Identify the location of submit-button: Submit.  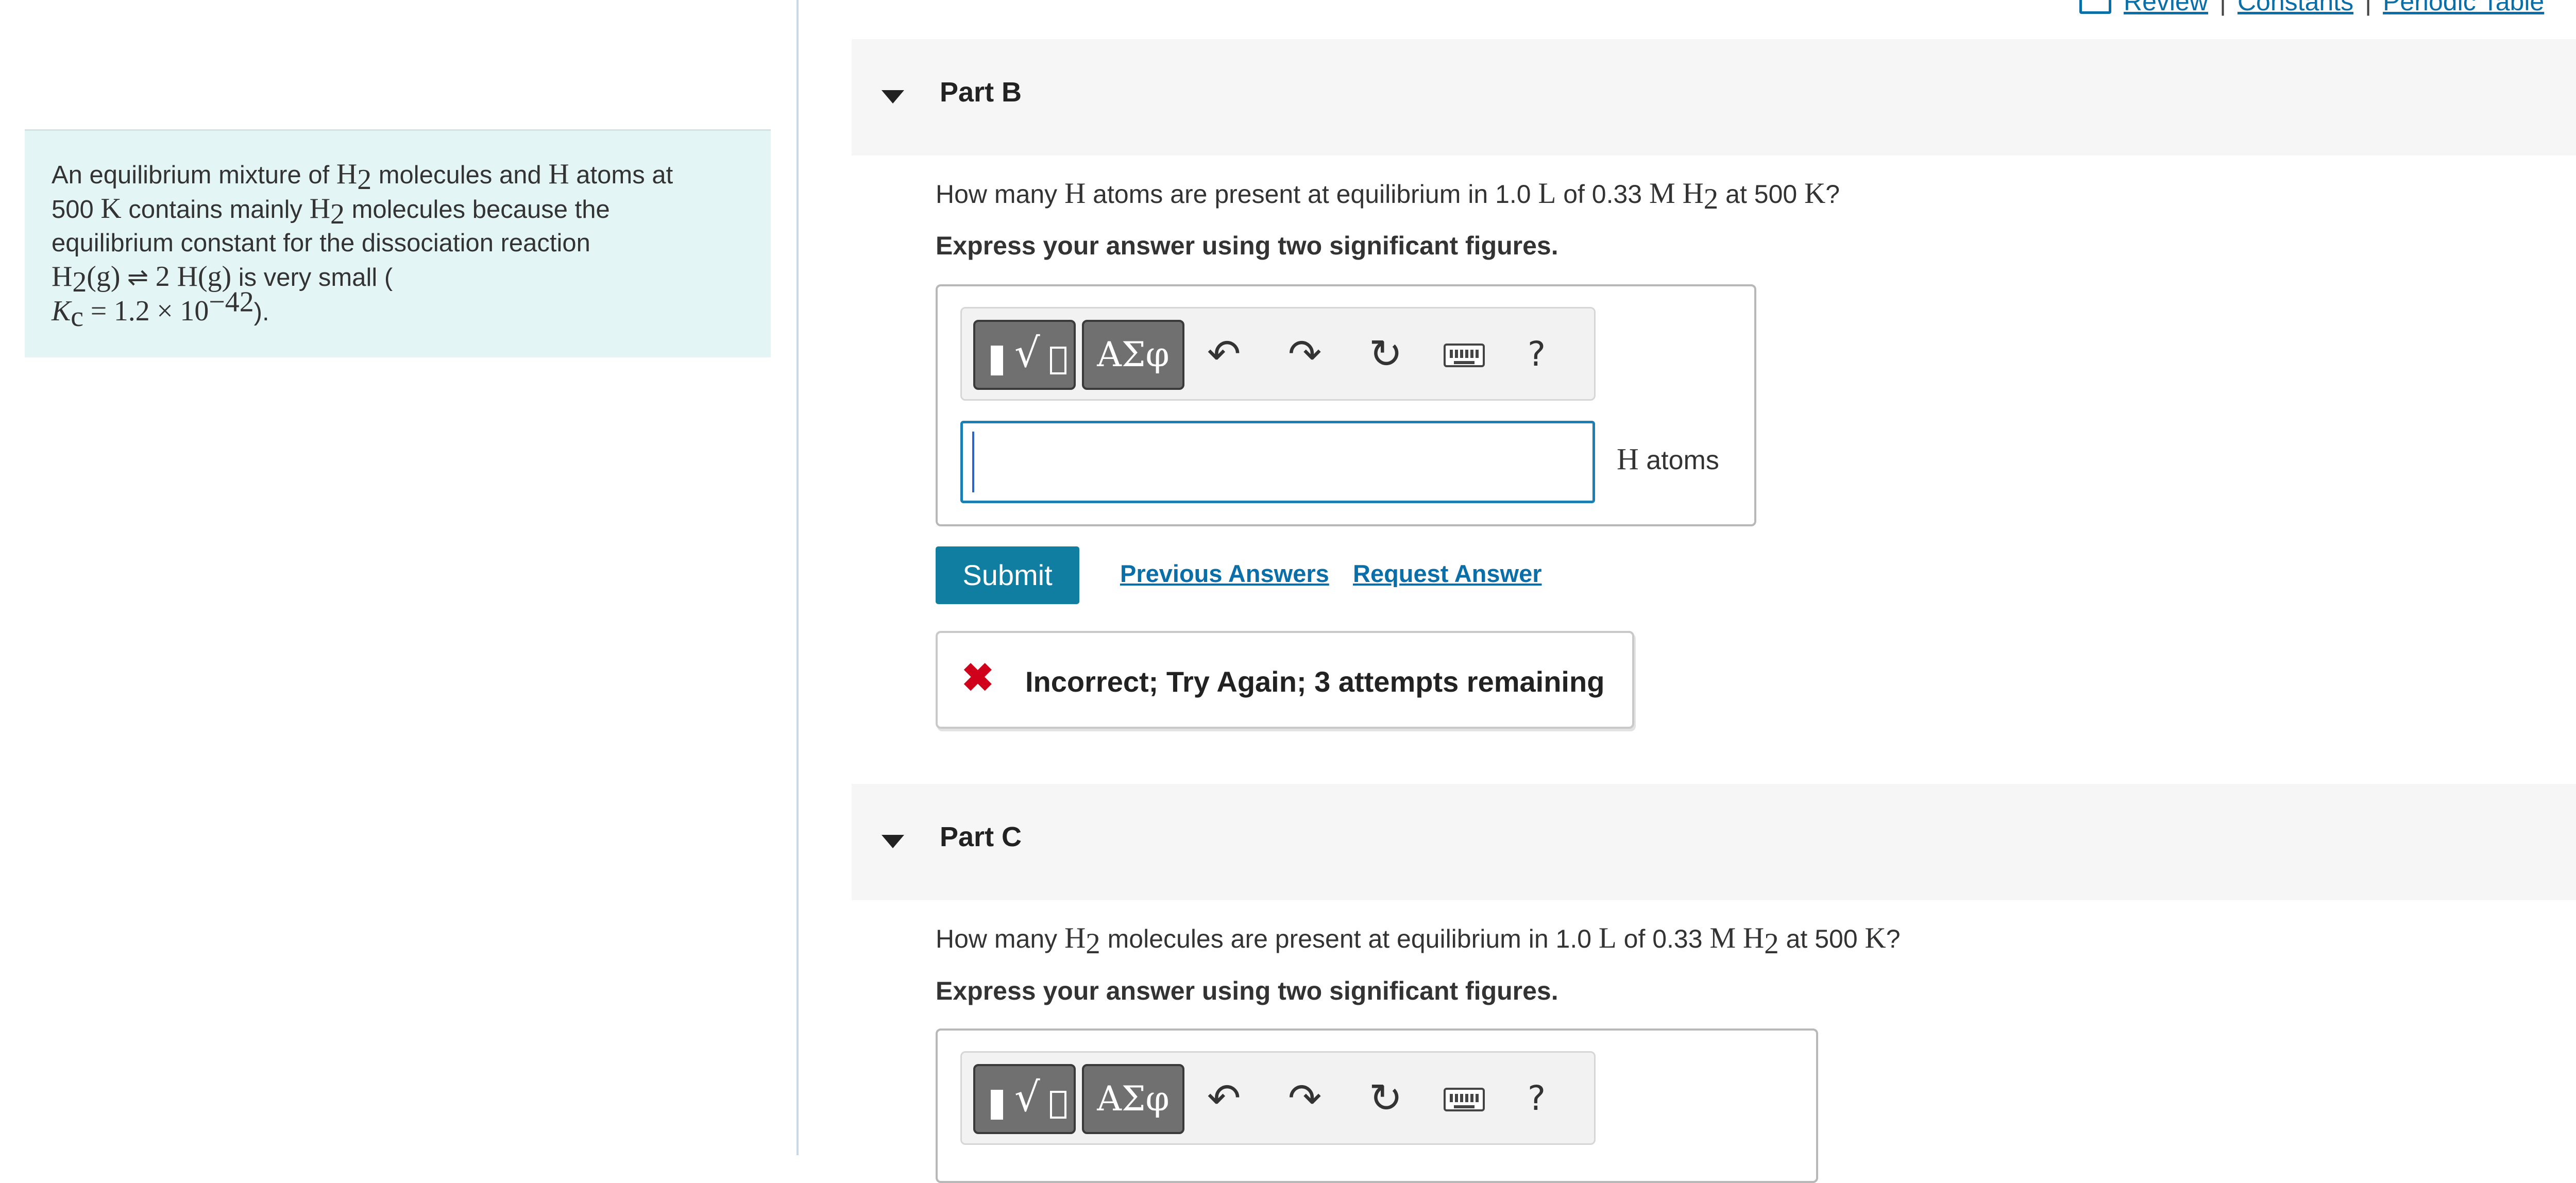
(1007, 575).